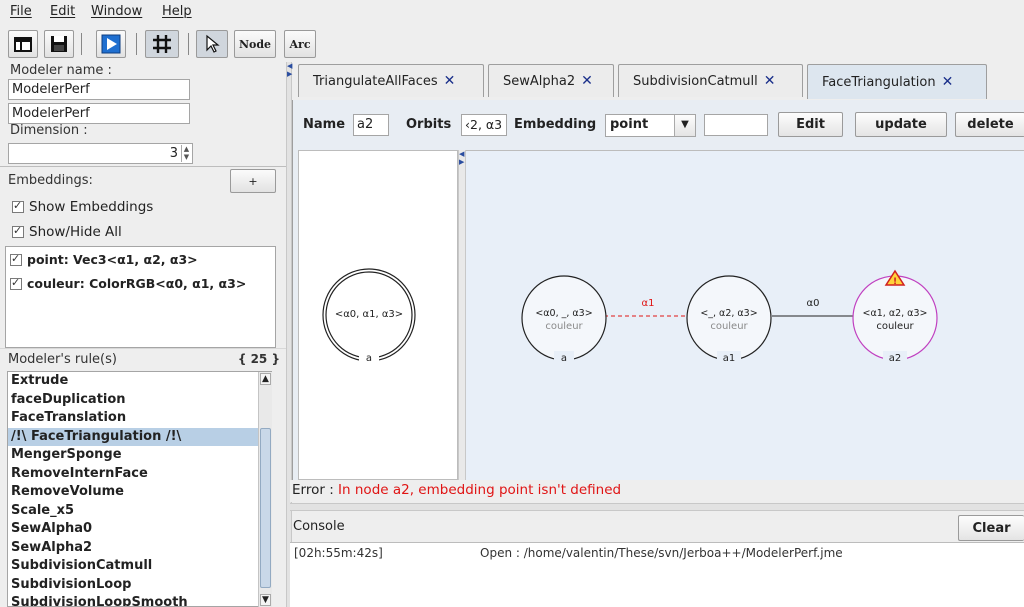 Image resolution: width=1024 pixels, height=607 pixels. Describe the element at coordinates (134, 600) in the screenshot. I see `rule-item: SubdivisionLoopSmooth` at that location.